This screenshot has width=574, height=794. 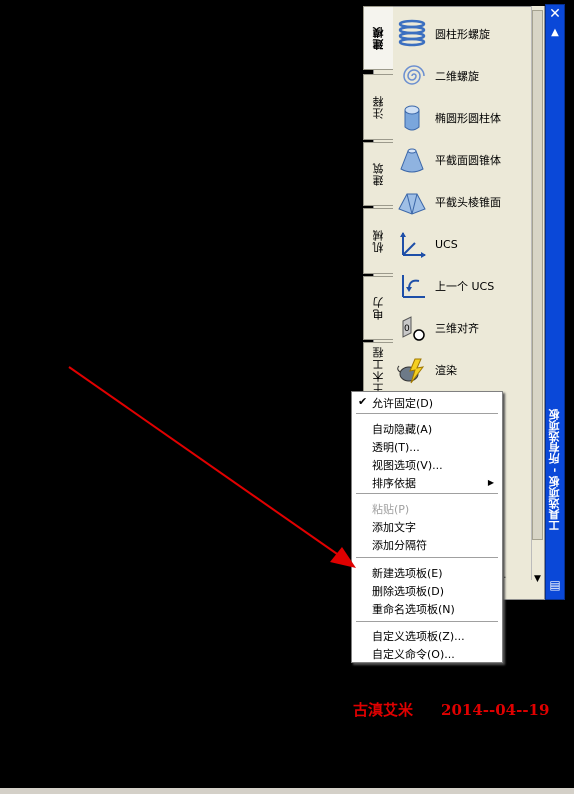 What do you see at coordinates (378, 107) in the screenshot?
I see `tab-annotation: 注释` at bounding box center [378, 107].